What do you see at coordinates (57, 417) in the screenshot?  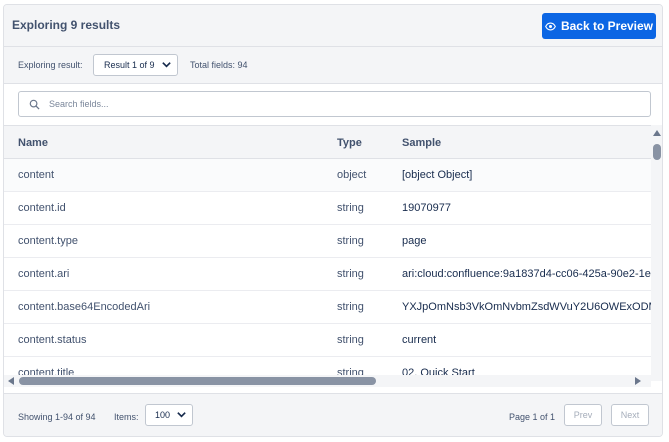 I see `showing-count: Showing 1-94 of 94` at bounding box center [57, 417].